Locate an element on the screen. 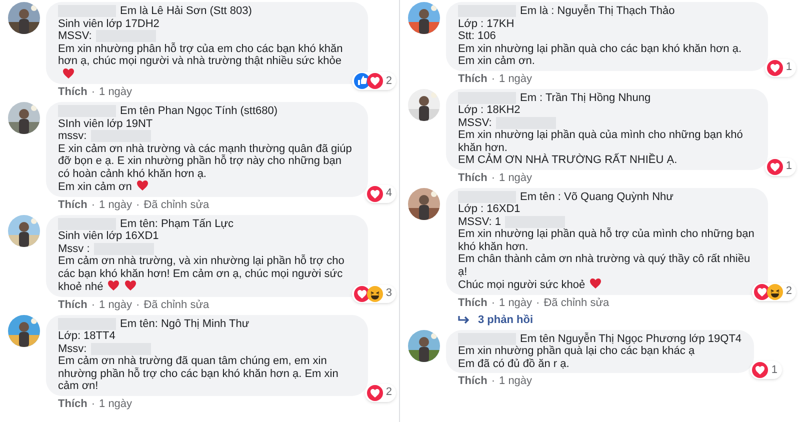  comment-text: Lớp : 18KH2 is located at coordinates (489, 110).